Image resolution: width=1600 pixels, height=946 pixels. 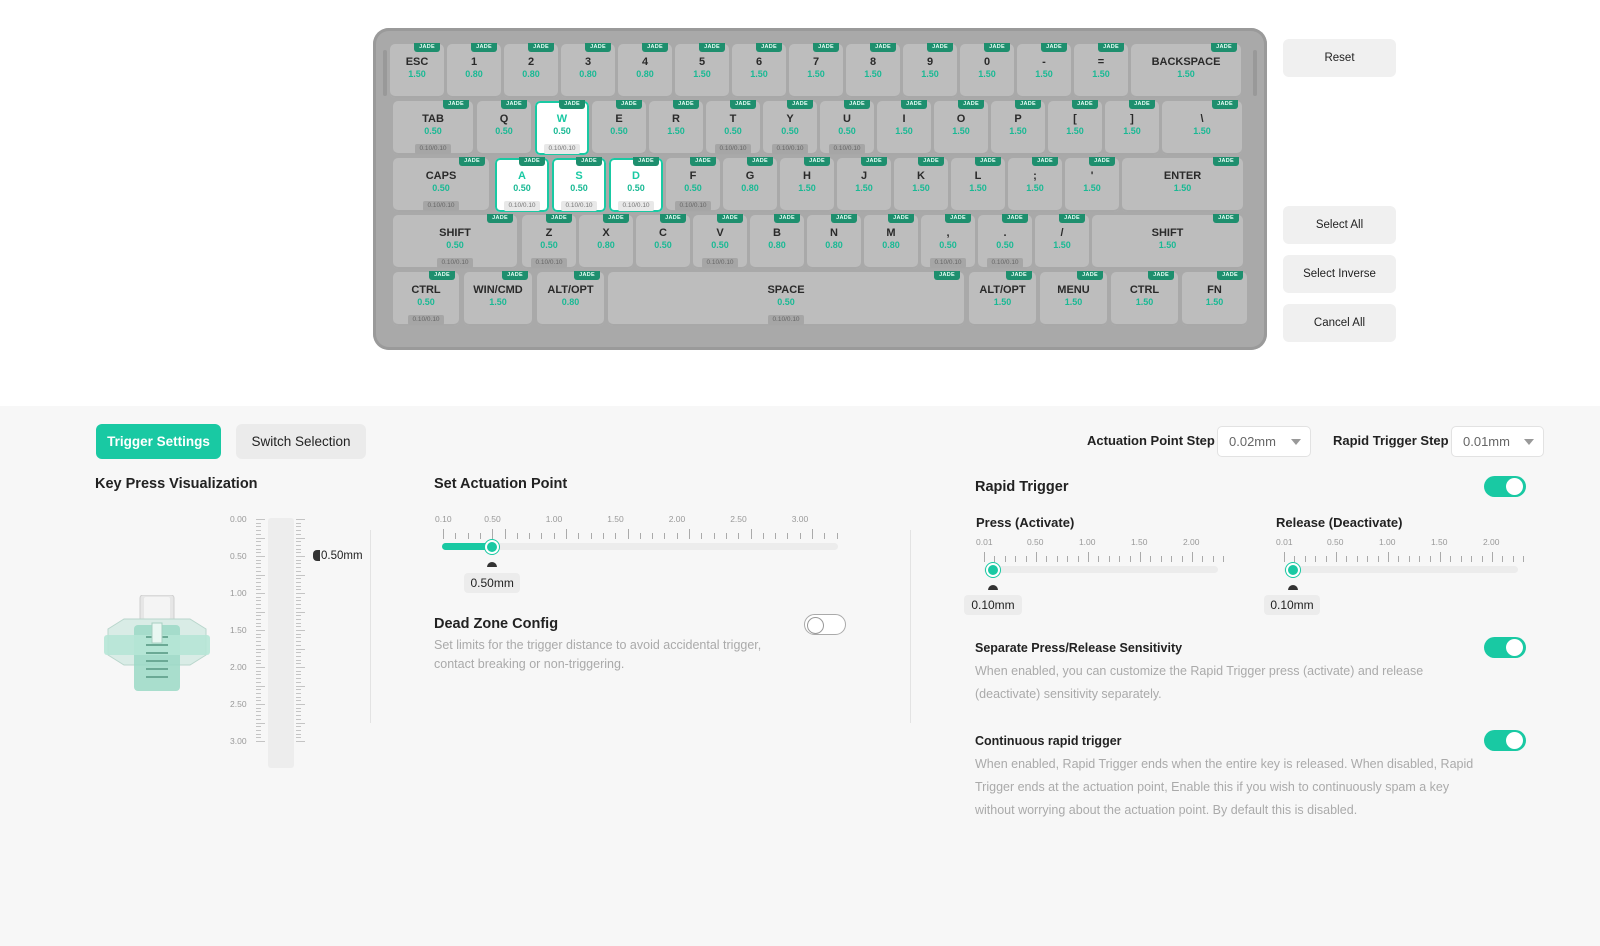 What do you see at coordinates (1132, 127) in the screenshot?
I see `key-1-12: JADE] 1.50` at bounding box center [1132, 127].